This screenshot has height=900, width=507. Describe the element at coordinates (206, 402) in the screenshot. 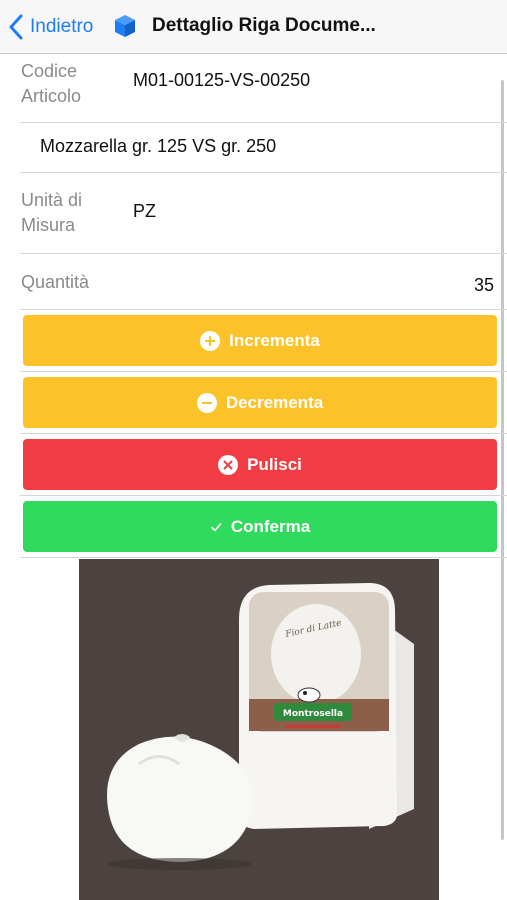

I see `minus-circle-icon` at that location.